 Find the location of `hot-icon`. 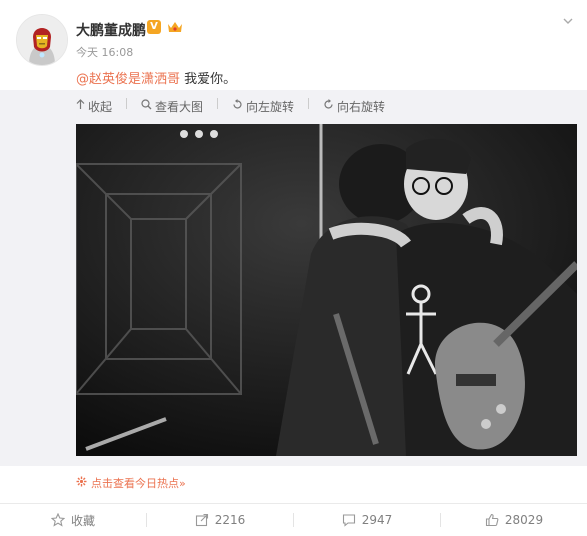

hot-icon is located at coordinates (81, 483).